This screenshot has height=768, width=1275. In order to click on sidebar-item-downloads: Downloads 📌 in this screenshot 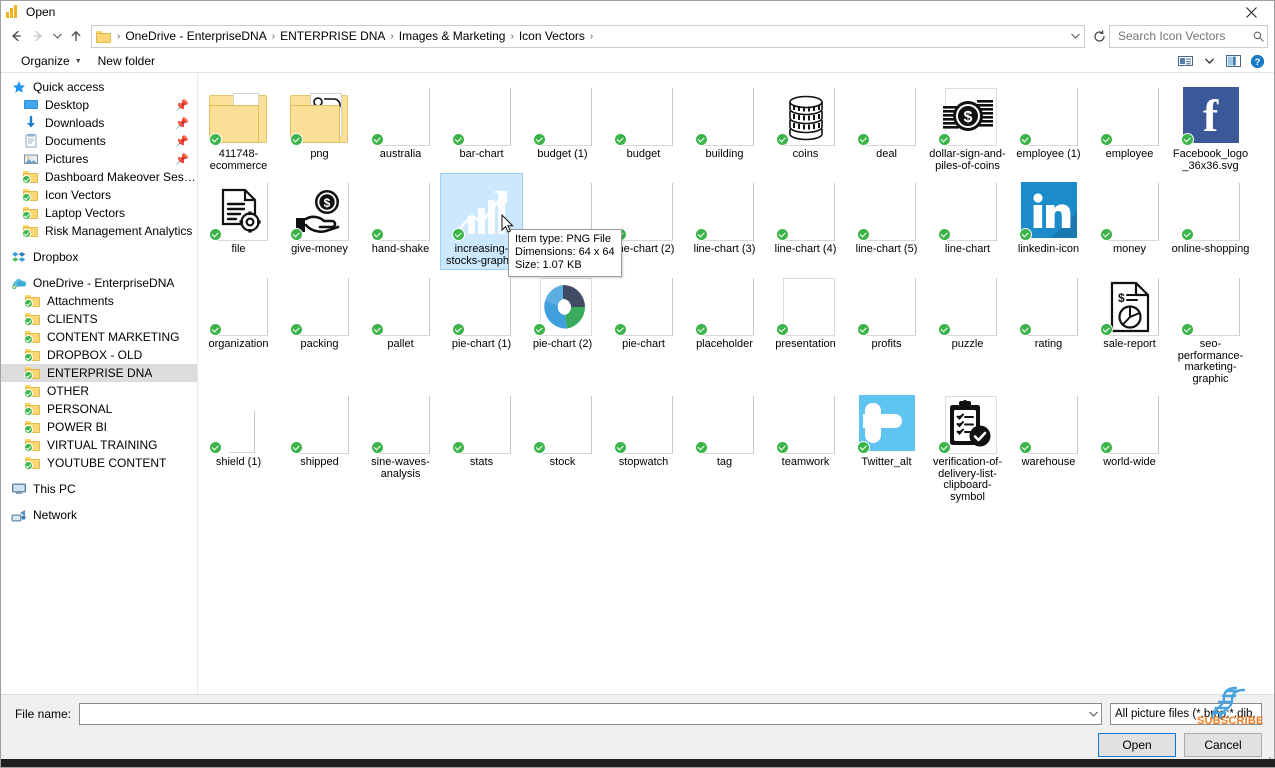, I will do `click(99, 123)`.